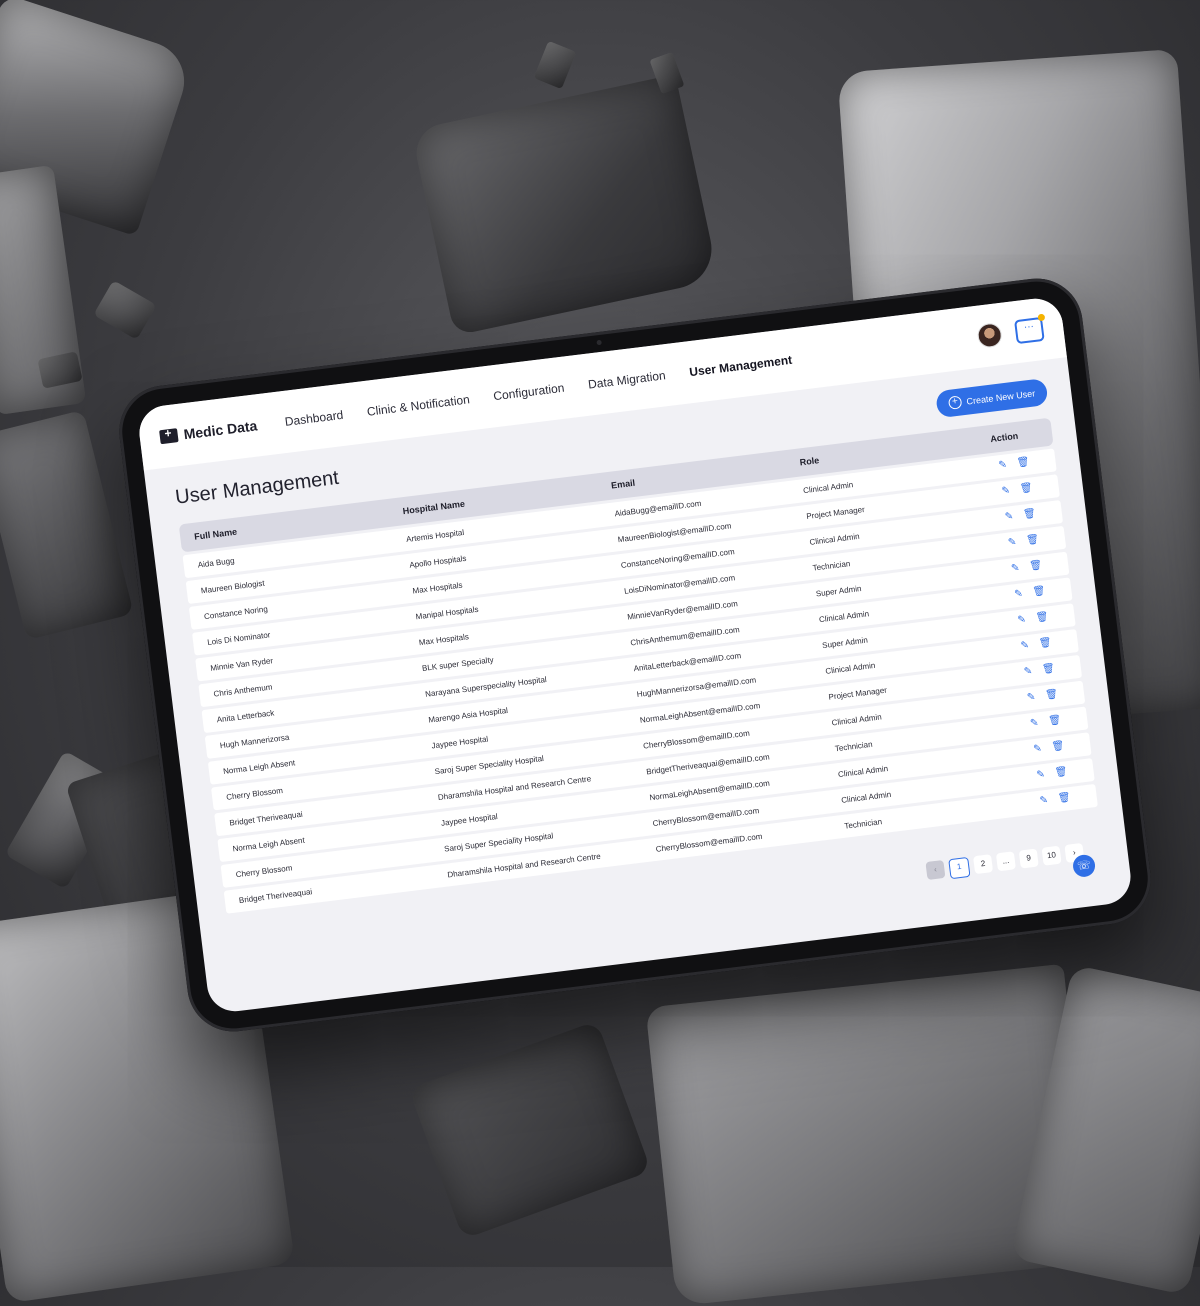 The width and height of the screenshot is (1200, 1306). What do you see at coordinates (1041, 317) in the screenshot?
I see `notification-dot` at bounding box center [1041, 317].